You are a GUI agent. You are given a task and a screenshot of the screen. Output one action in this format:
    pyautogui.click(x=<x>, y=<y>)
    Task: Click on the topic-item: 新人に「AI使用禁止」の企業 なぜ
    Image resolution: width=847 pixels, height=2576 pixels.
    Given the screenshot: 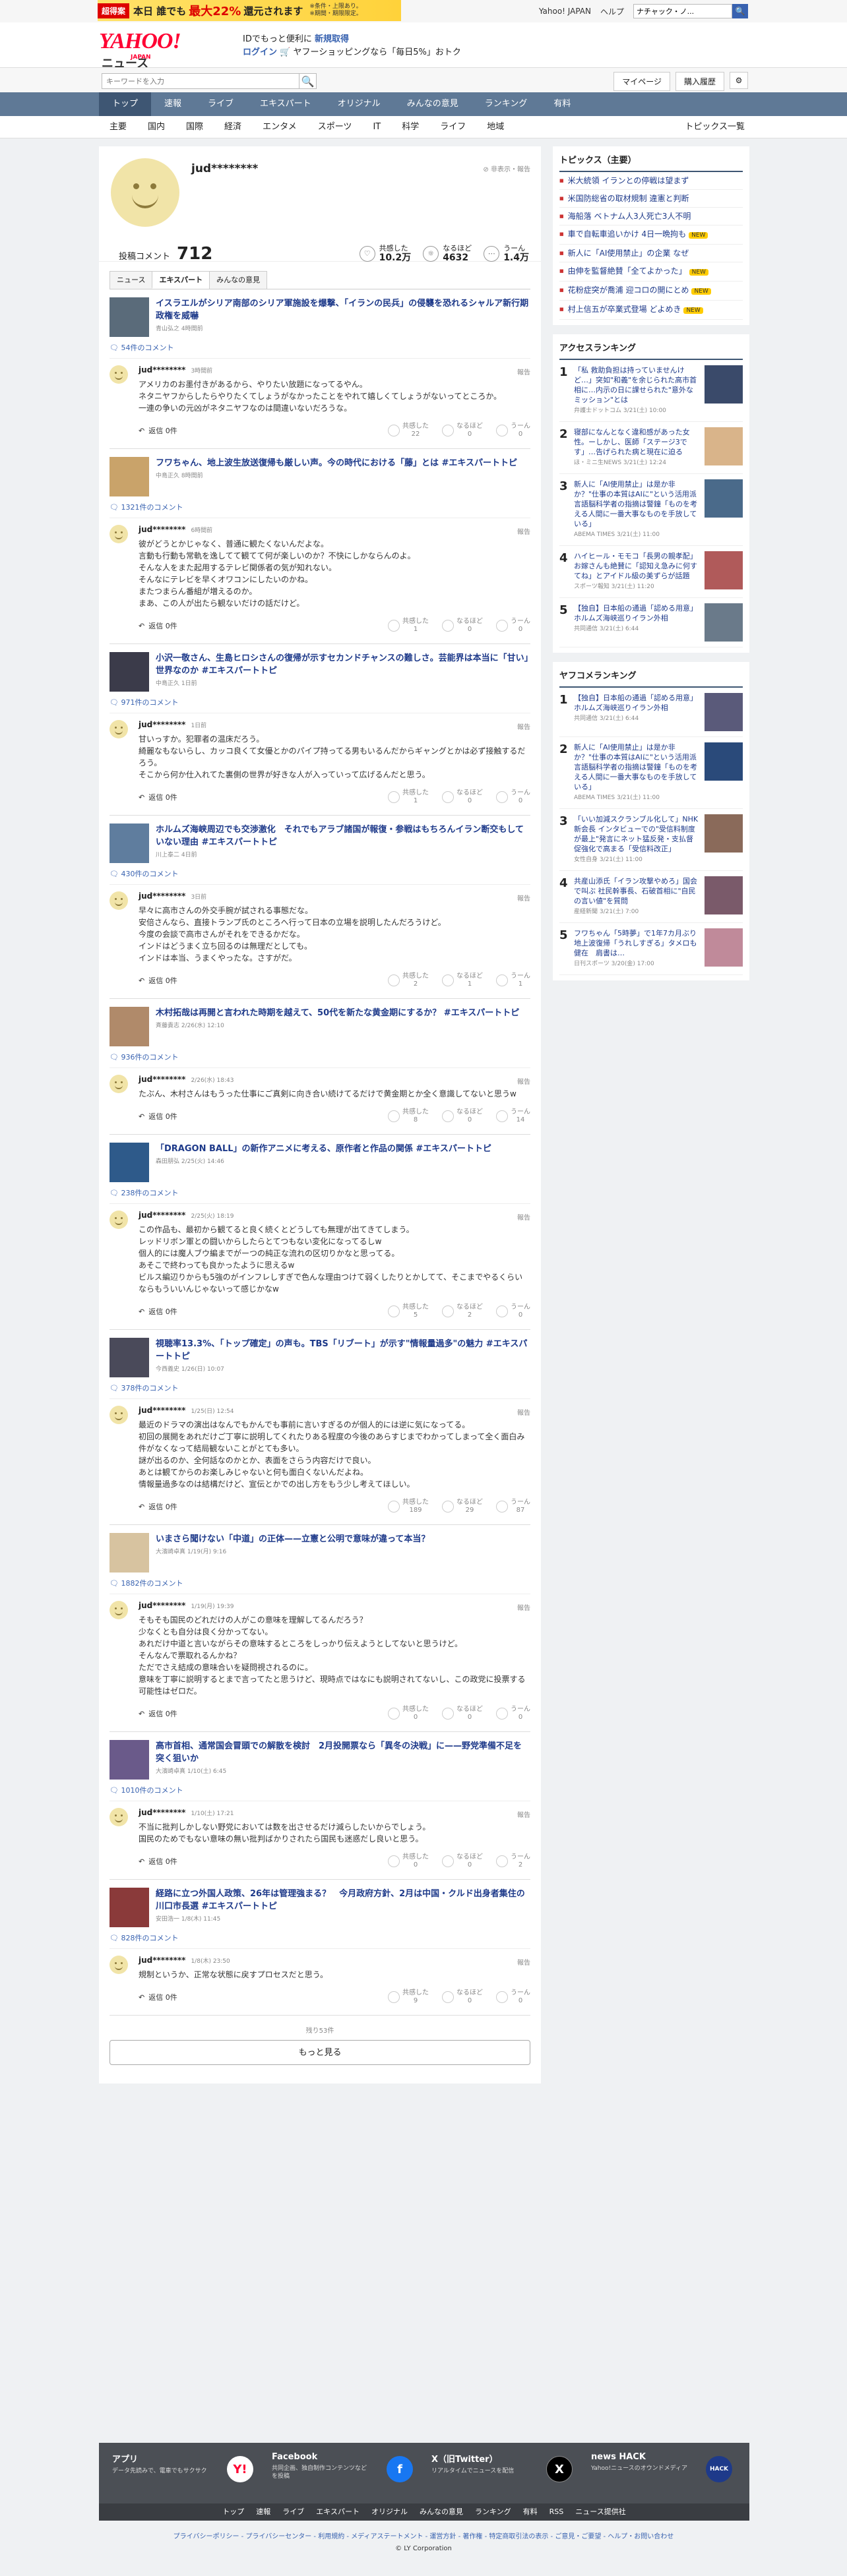 What is the action you would take?
    pyautogui.click(x=651, y=254)
    